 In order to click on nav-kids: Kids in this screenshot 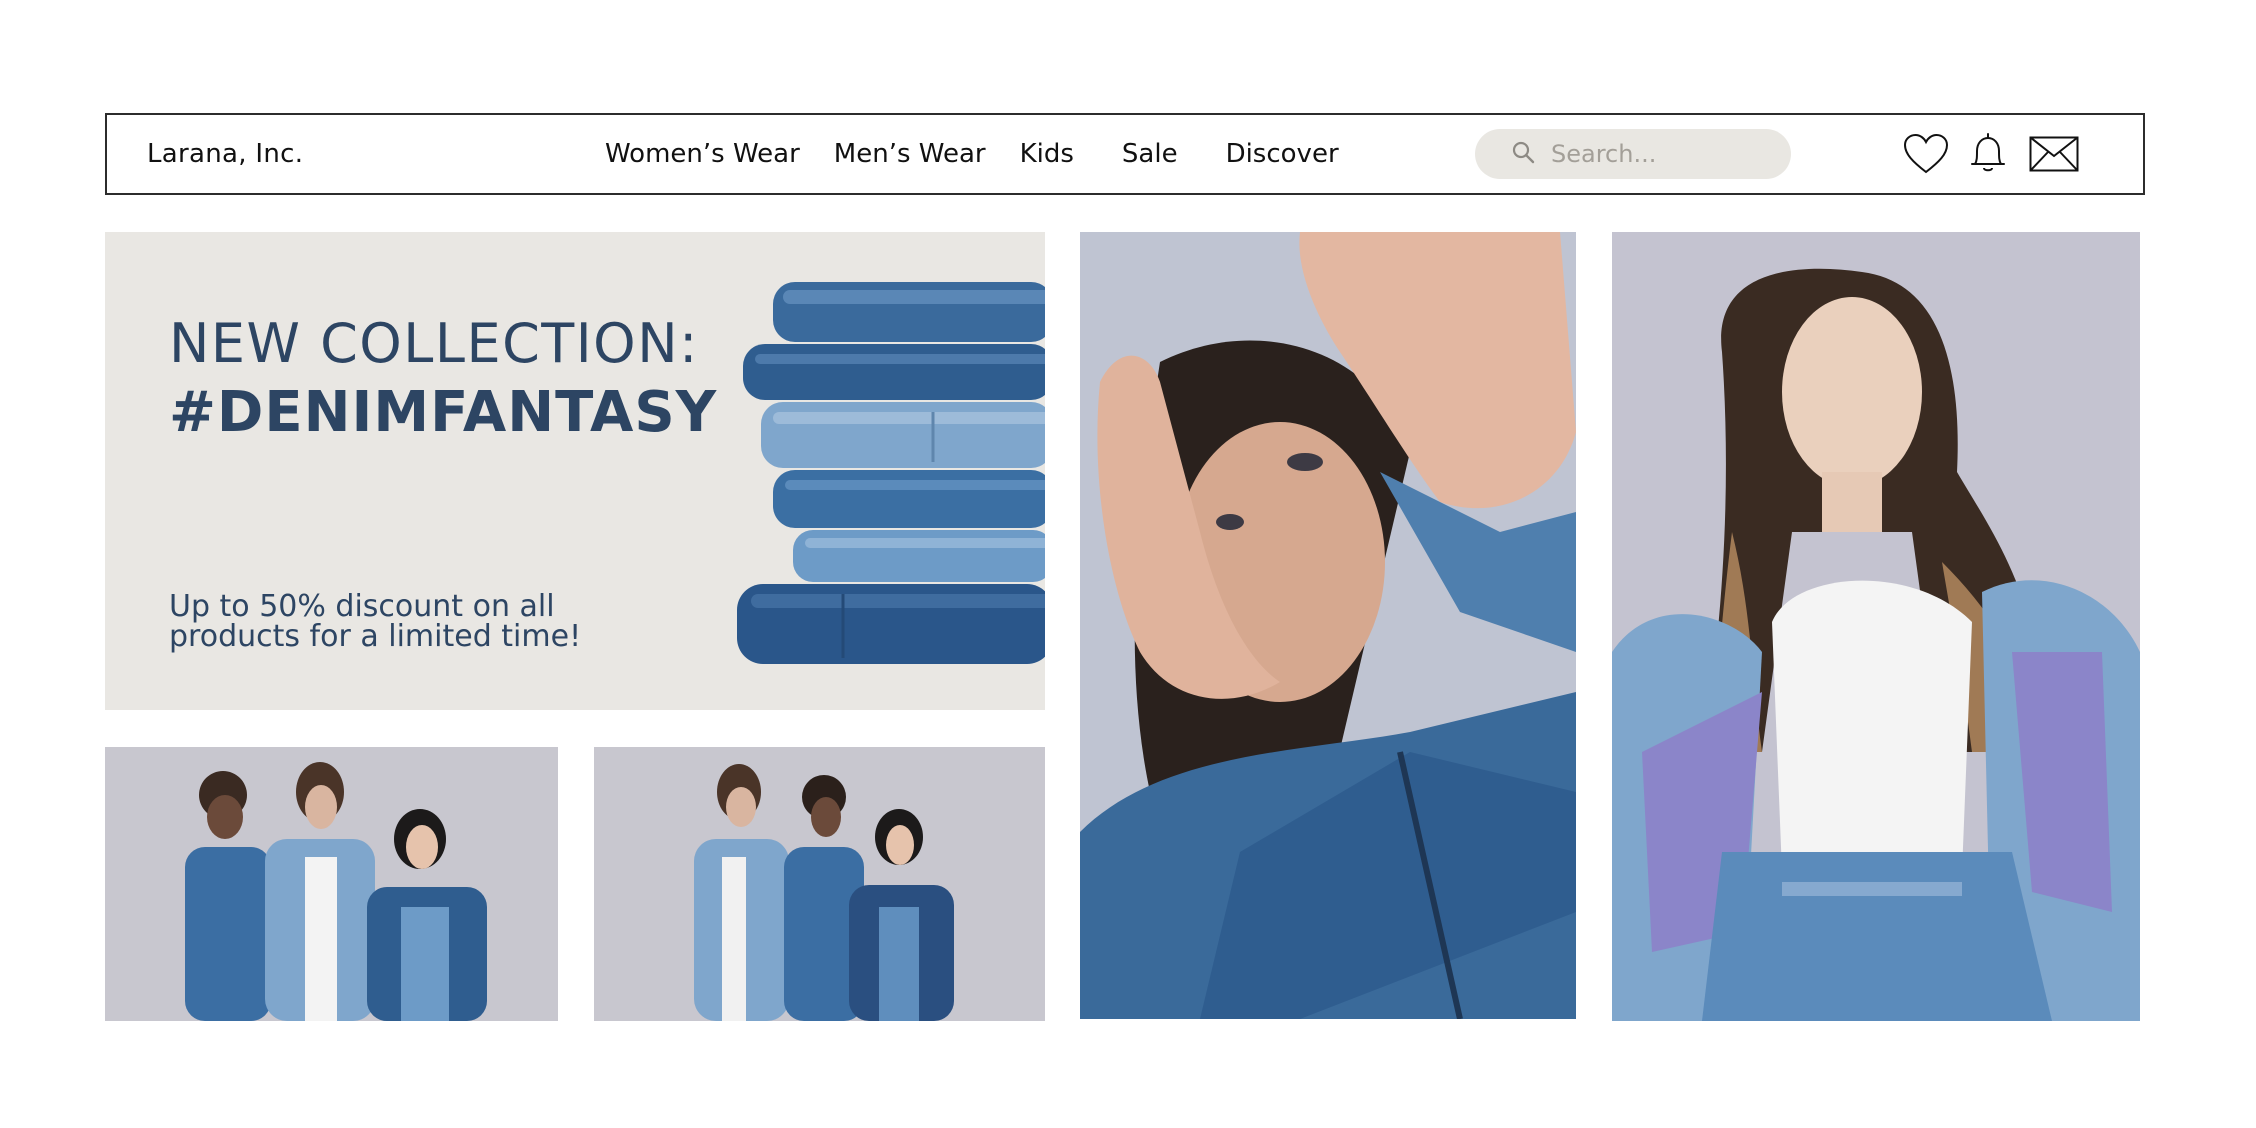, I will do `click(1047, 154)`.